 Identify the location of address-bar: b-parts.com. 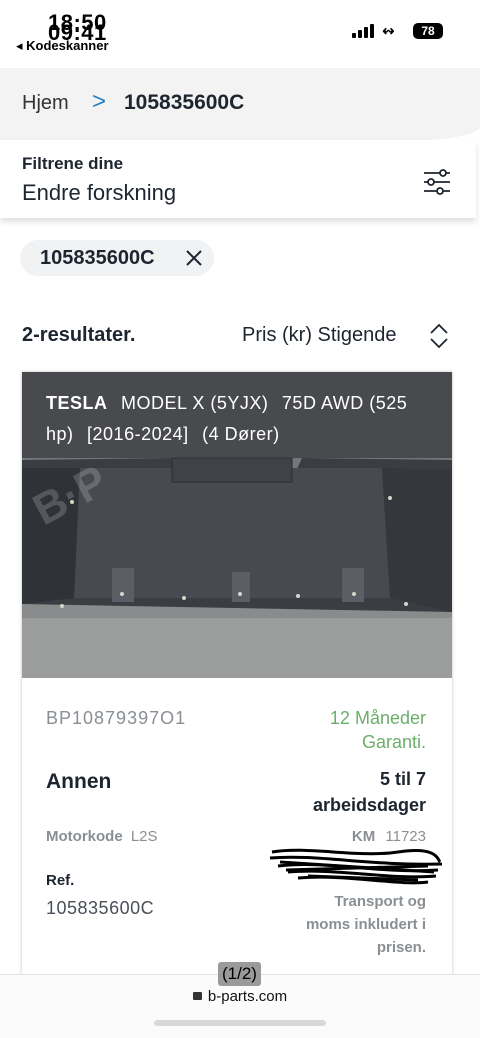
(240, 996).